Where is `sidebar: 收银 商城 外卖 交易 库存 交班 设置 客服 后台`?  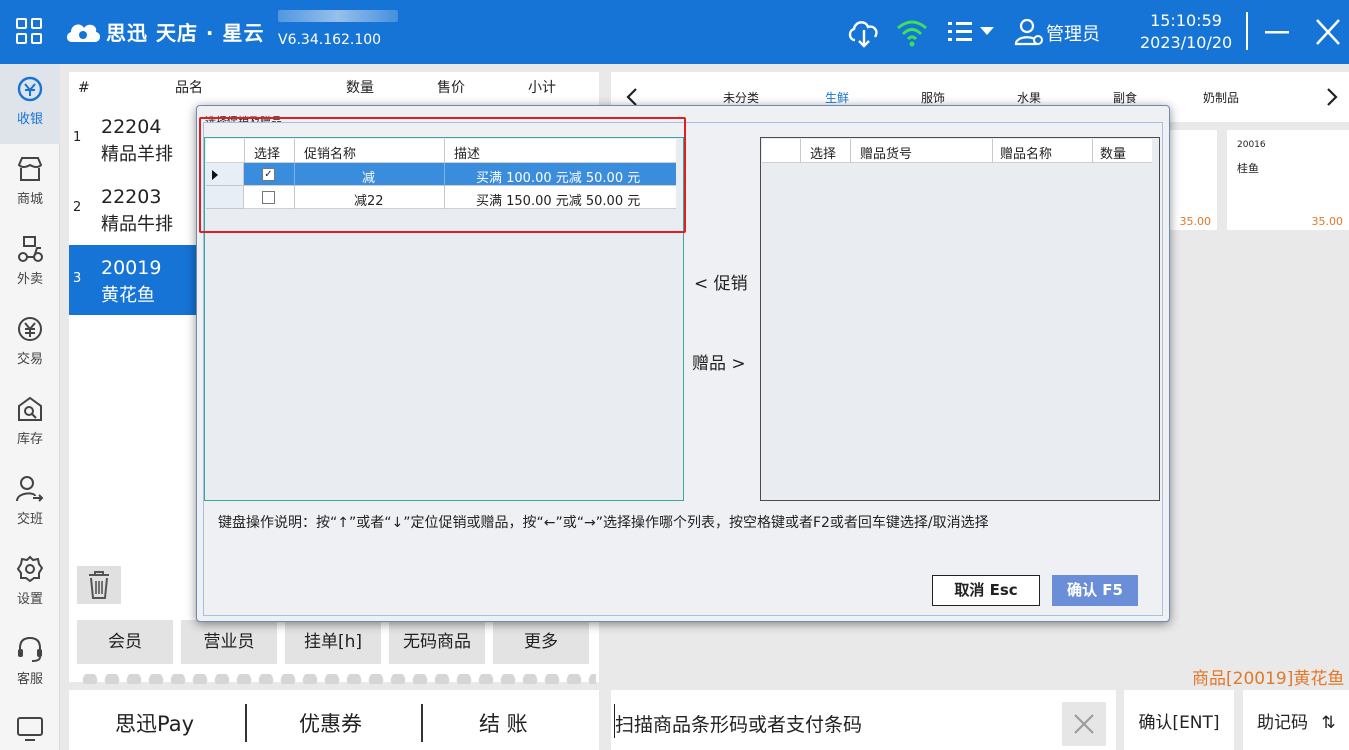
sidebar: 收银 商城 外卖 交易 库存 交班 设置 客服 后台 is located at coordinates (30, 407).